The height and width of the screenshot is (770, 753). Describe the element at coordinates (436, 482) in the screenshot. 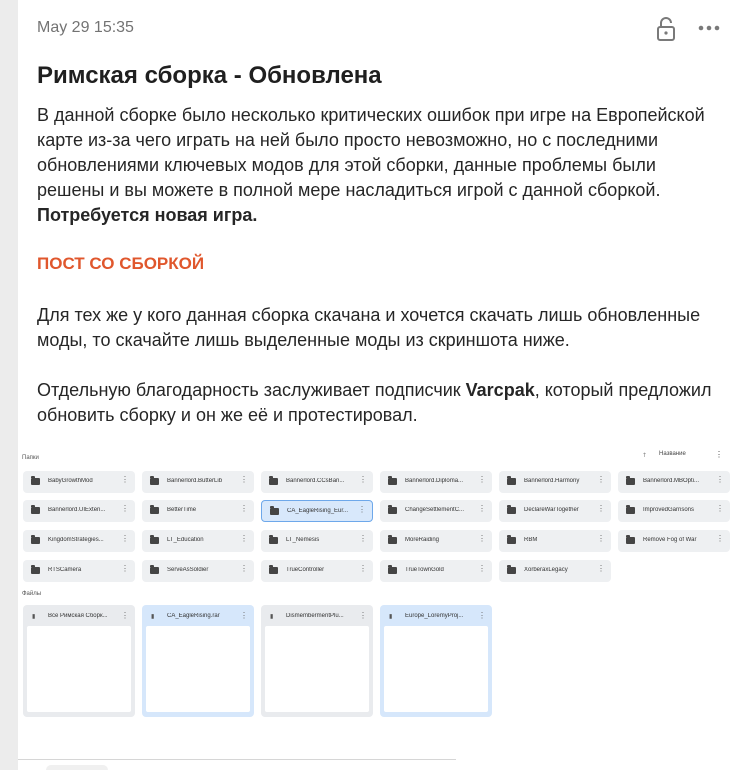

I see `folder-item: Bannerlord.Diploma... ⋮` at that location.